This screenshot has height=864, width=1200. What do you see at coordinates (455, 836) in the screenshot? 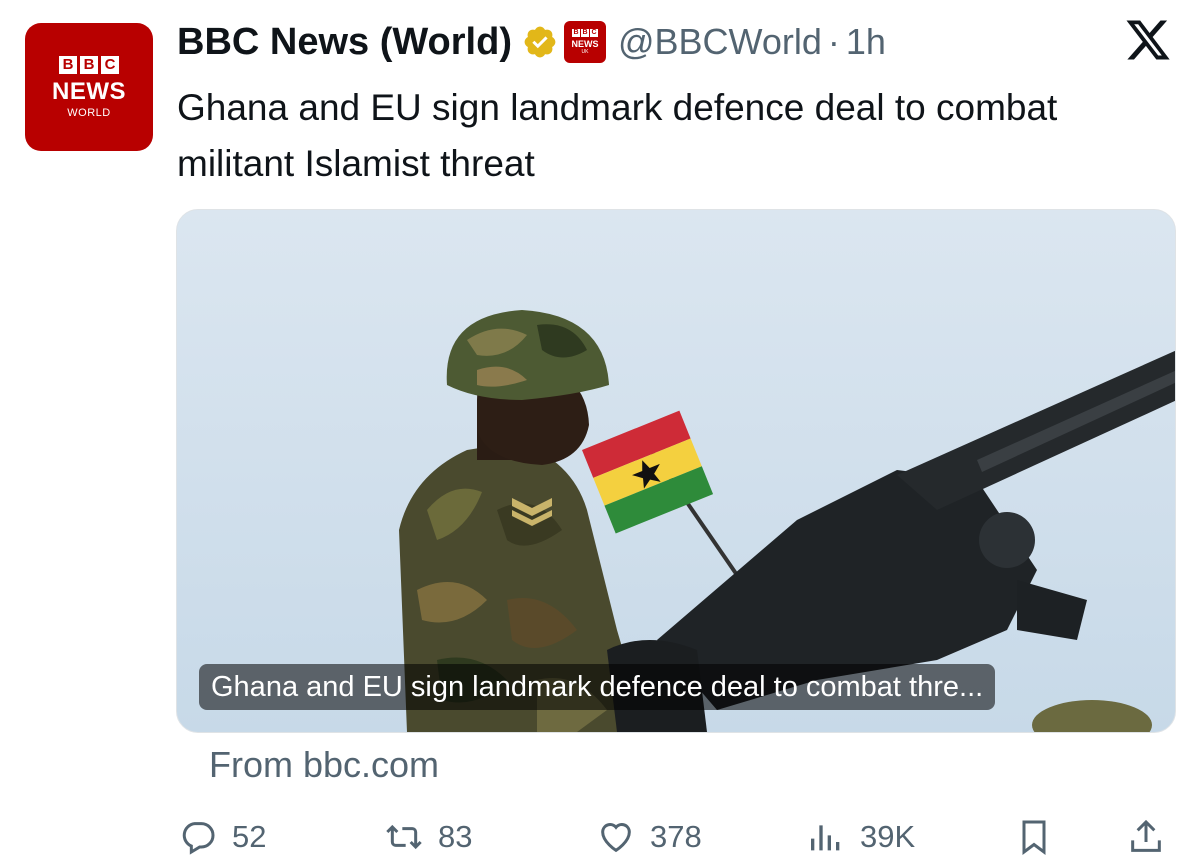
I see `repost-count: 83` at bounding box center [455, 836].